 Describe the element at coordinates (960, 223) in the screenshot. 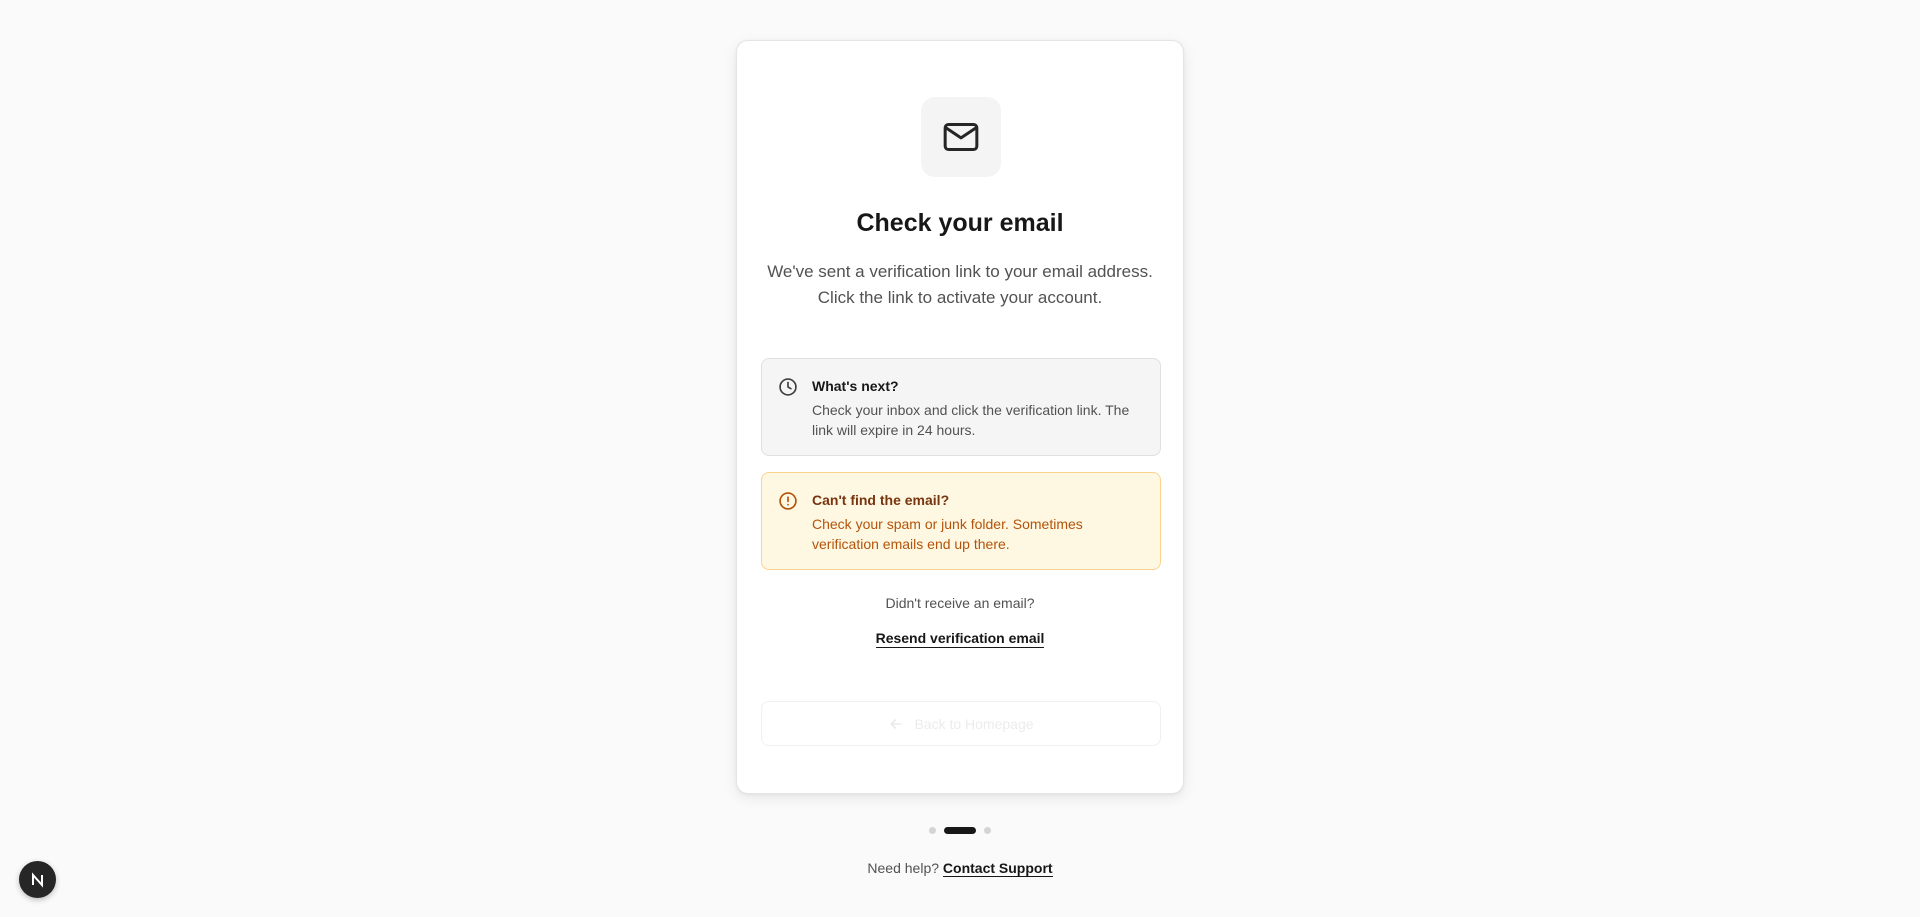

I see `page-title: Check your email` at that location.